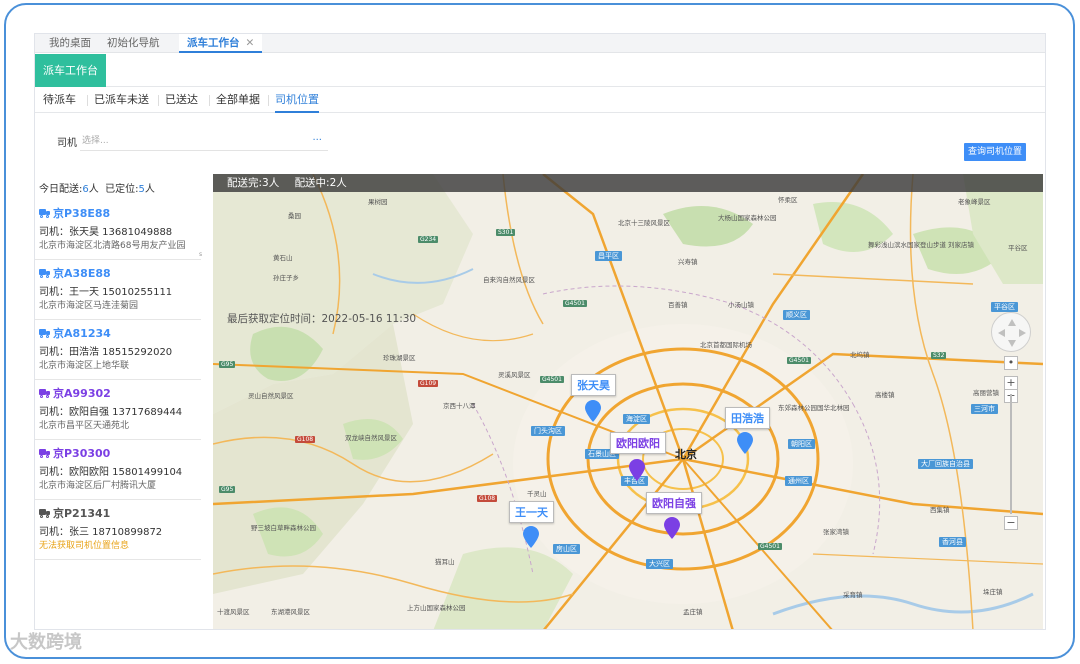 This screenshot has width=1080, height=664. Describe the element at coordinates (428, 239) in the screenshot. I see `highway-sign: G234` at that location.